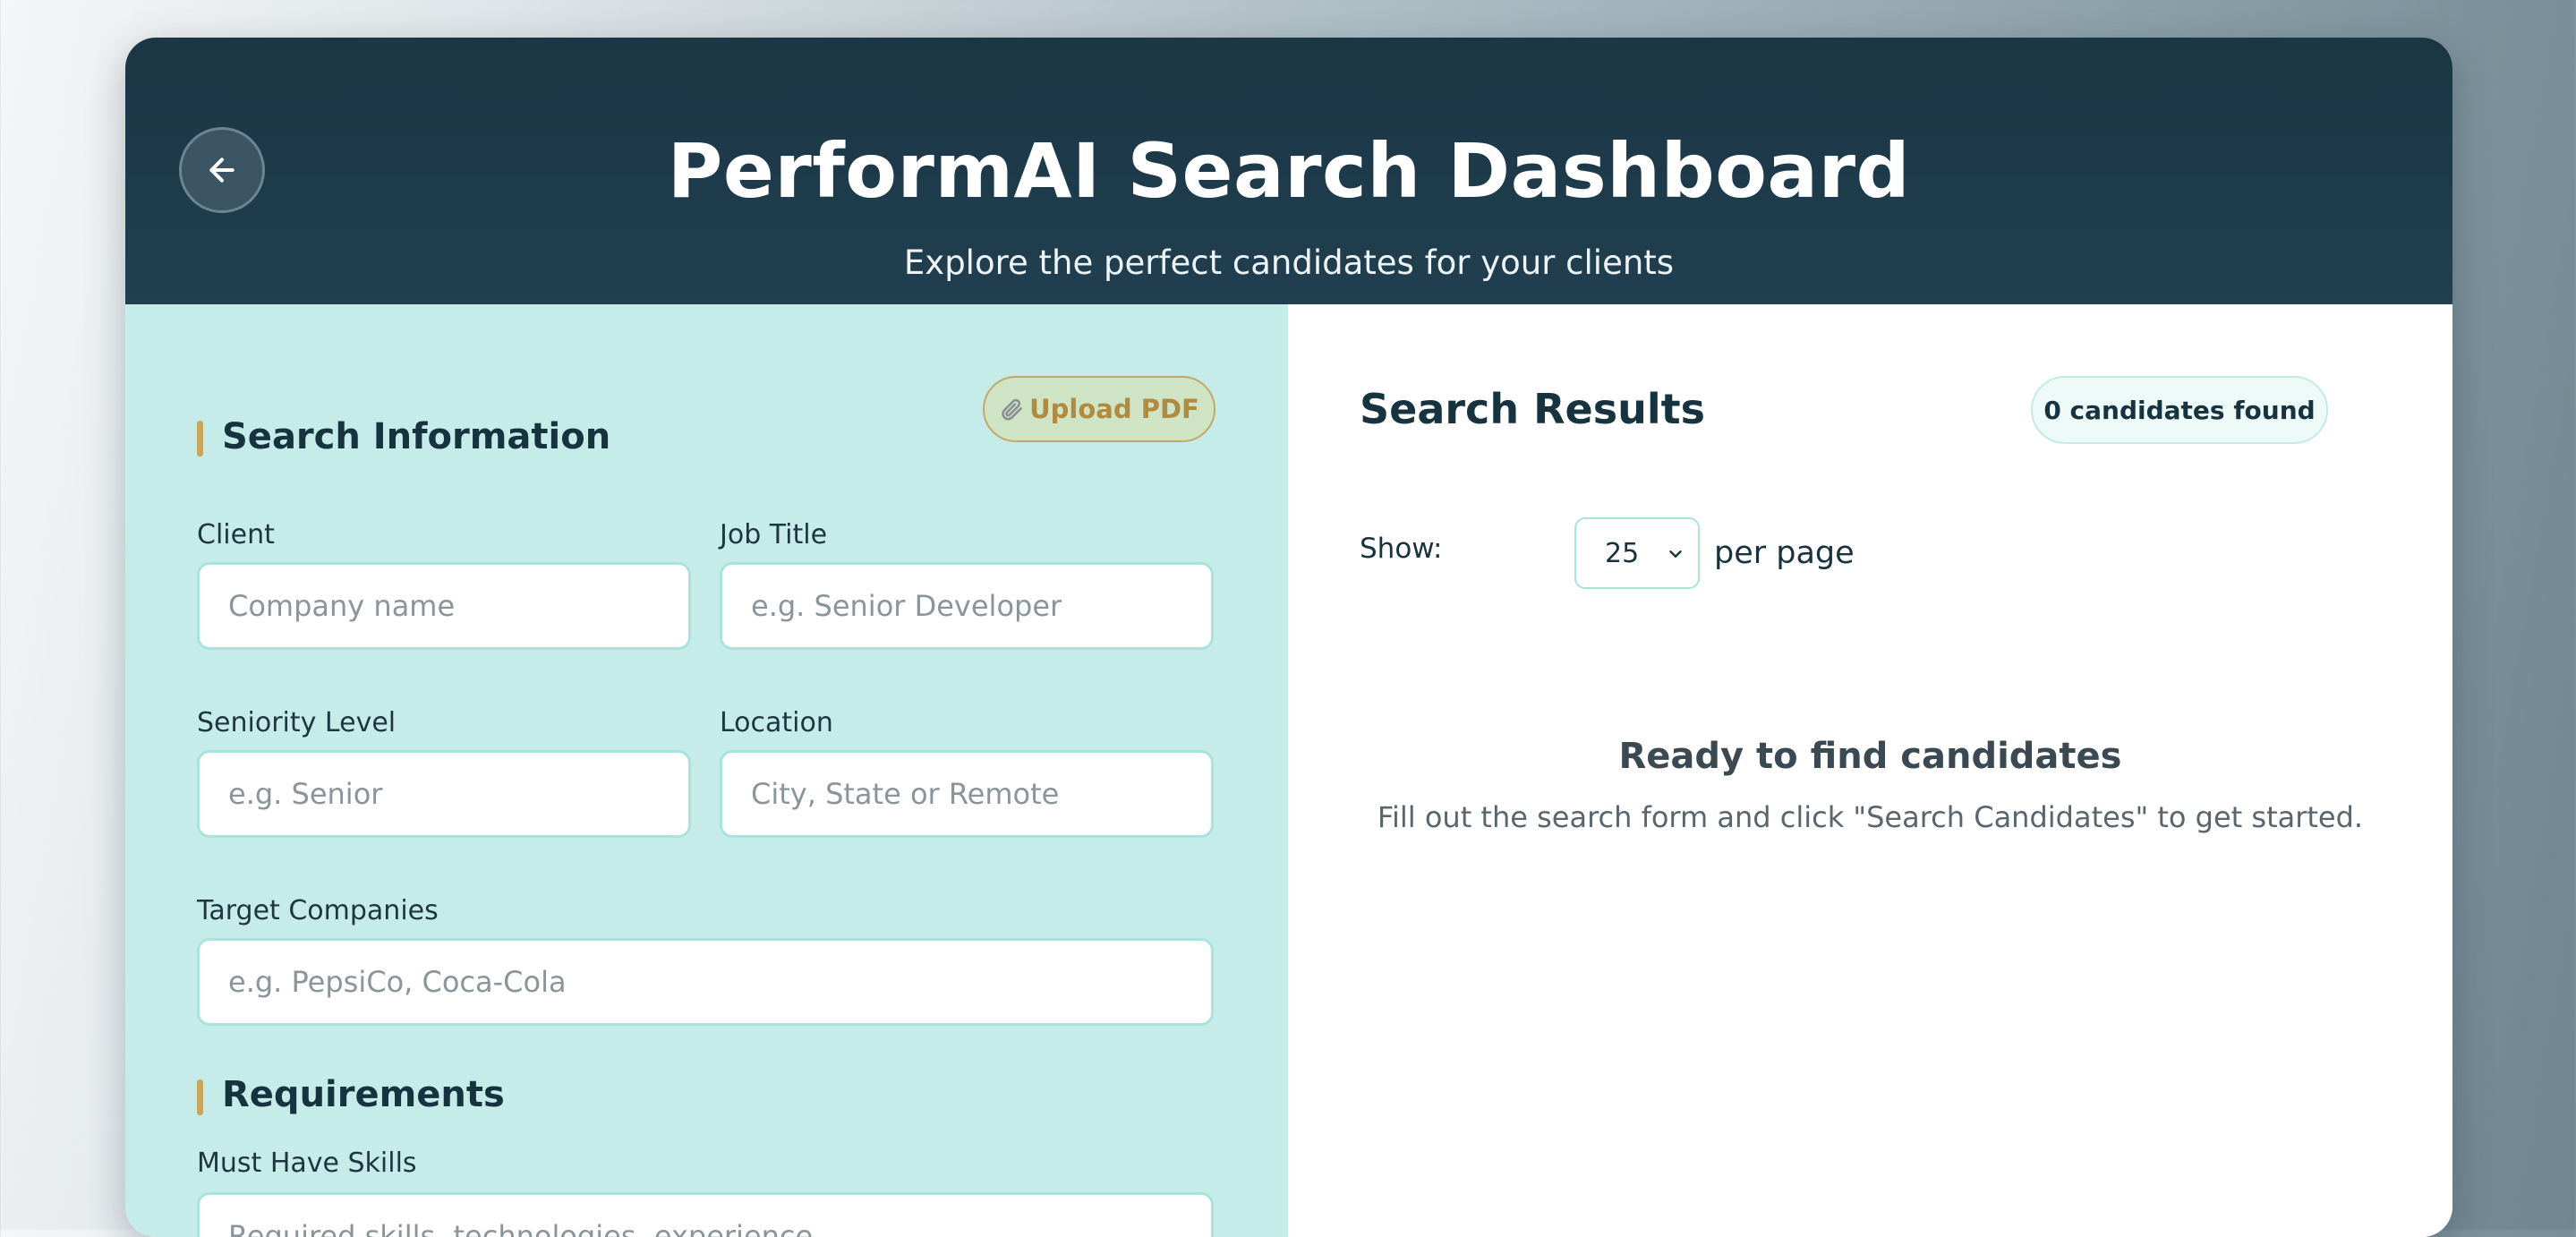  Describe the element at coordinates (1675, 554) in the screenshot. I see `chevron-down-icon` at that location.